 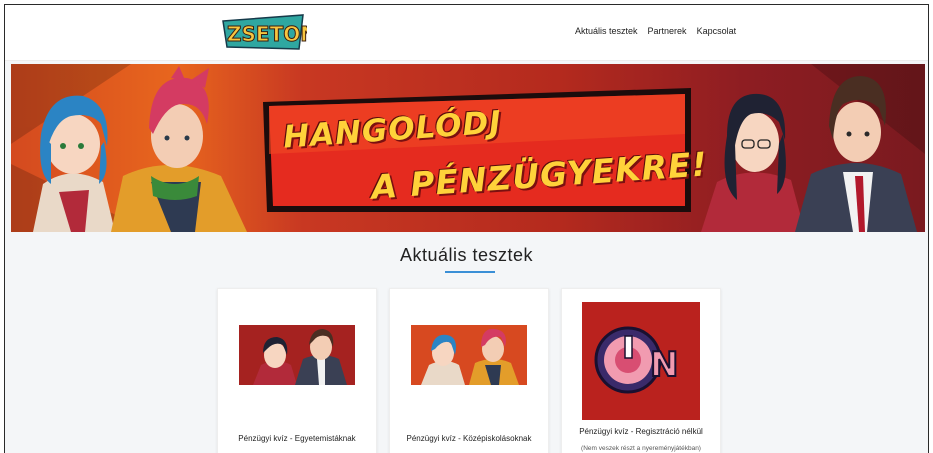 I want to click on nav-kapcsolat: Kapcsolat, so click(x=717, y=31).